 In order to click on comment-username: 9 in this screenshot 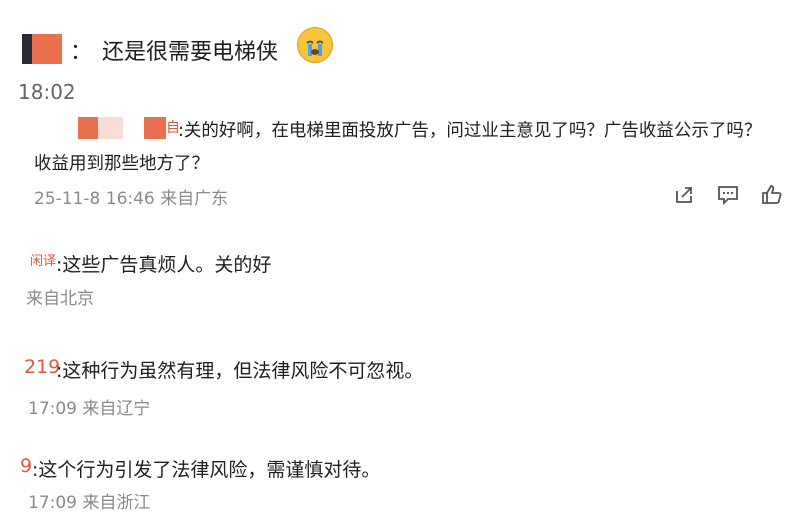, I will do `click(26, 466)`.